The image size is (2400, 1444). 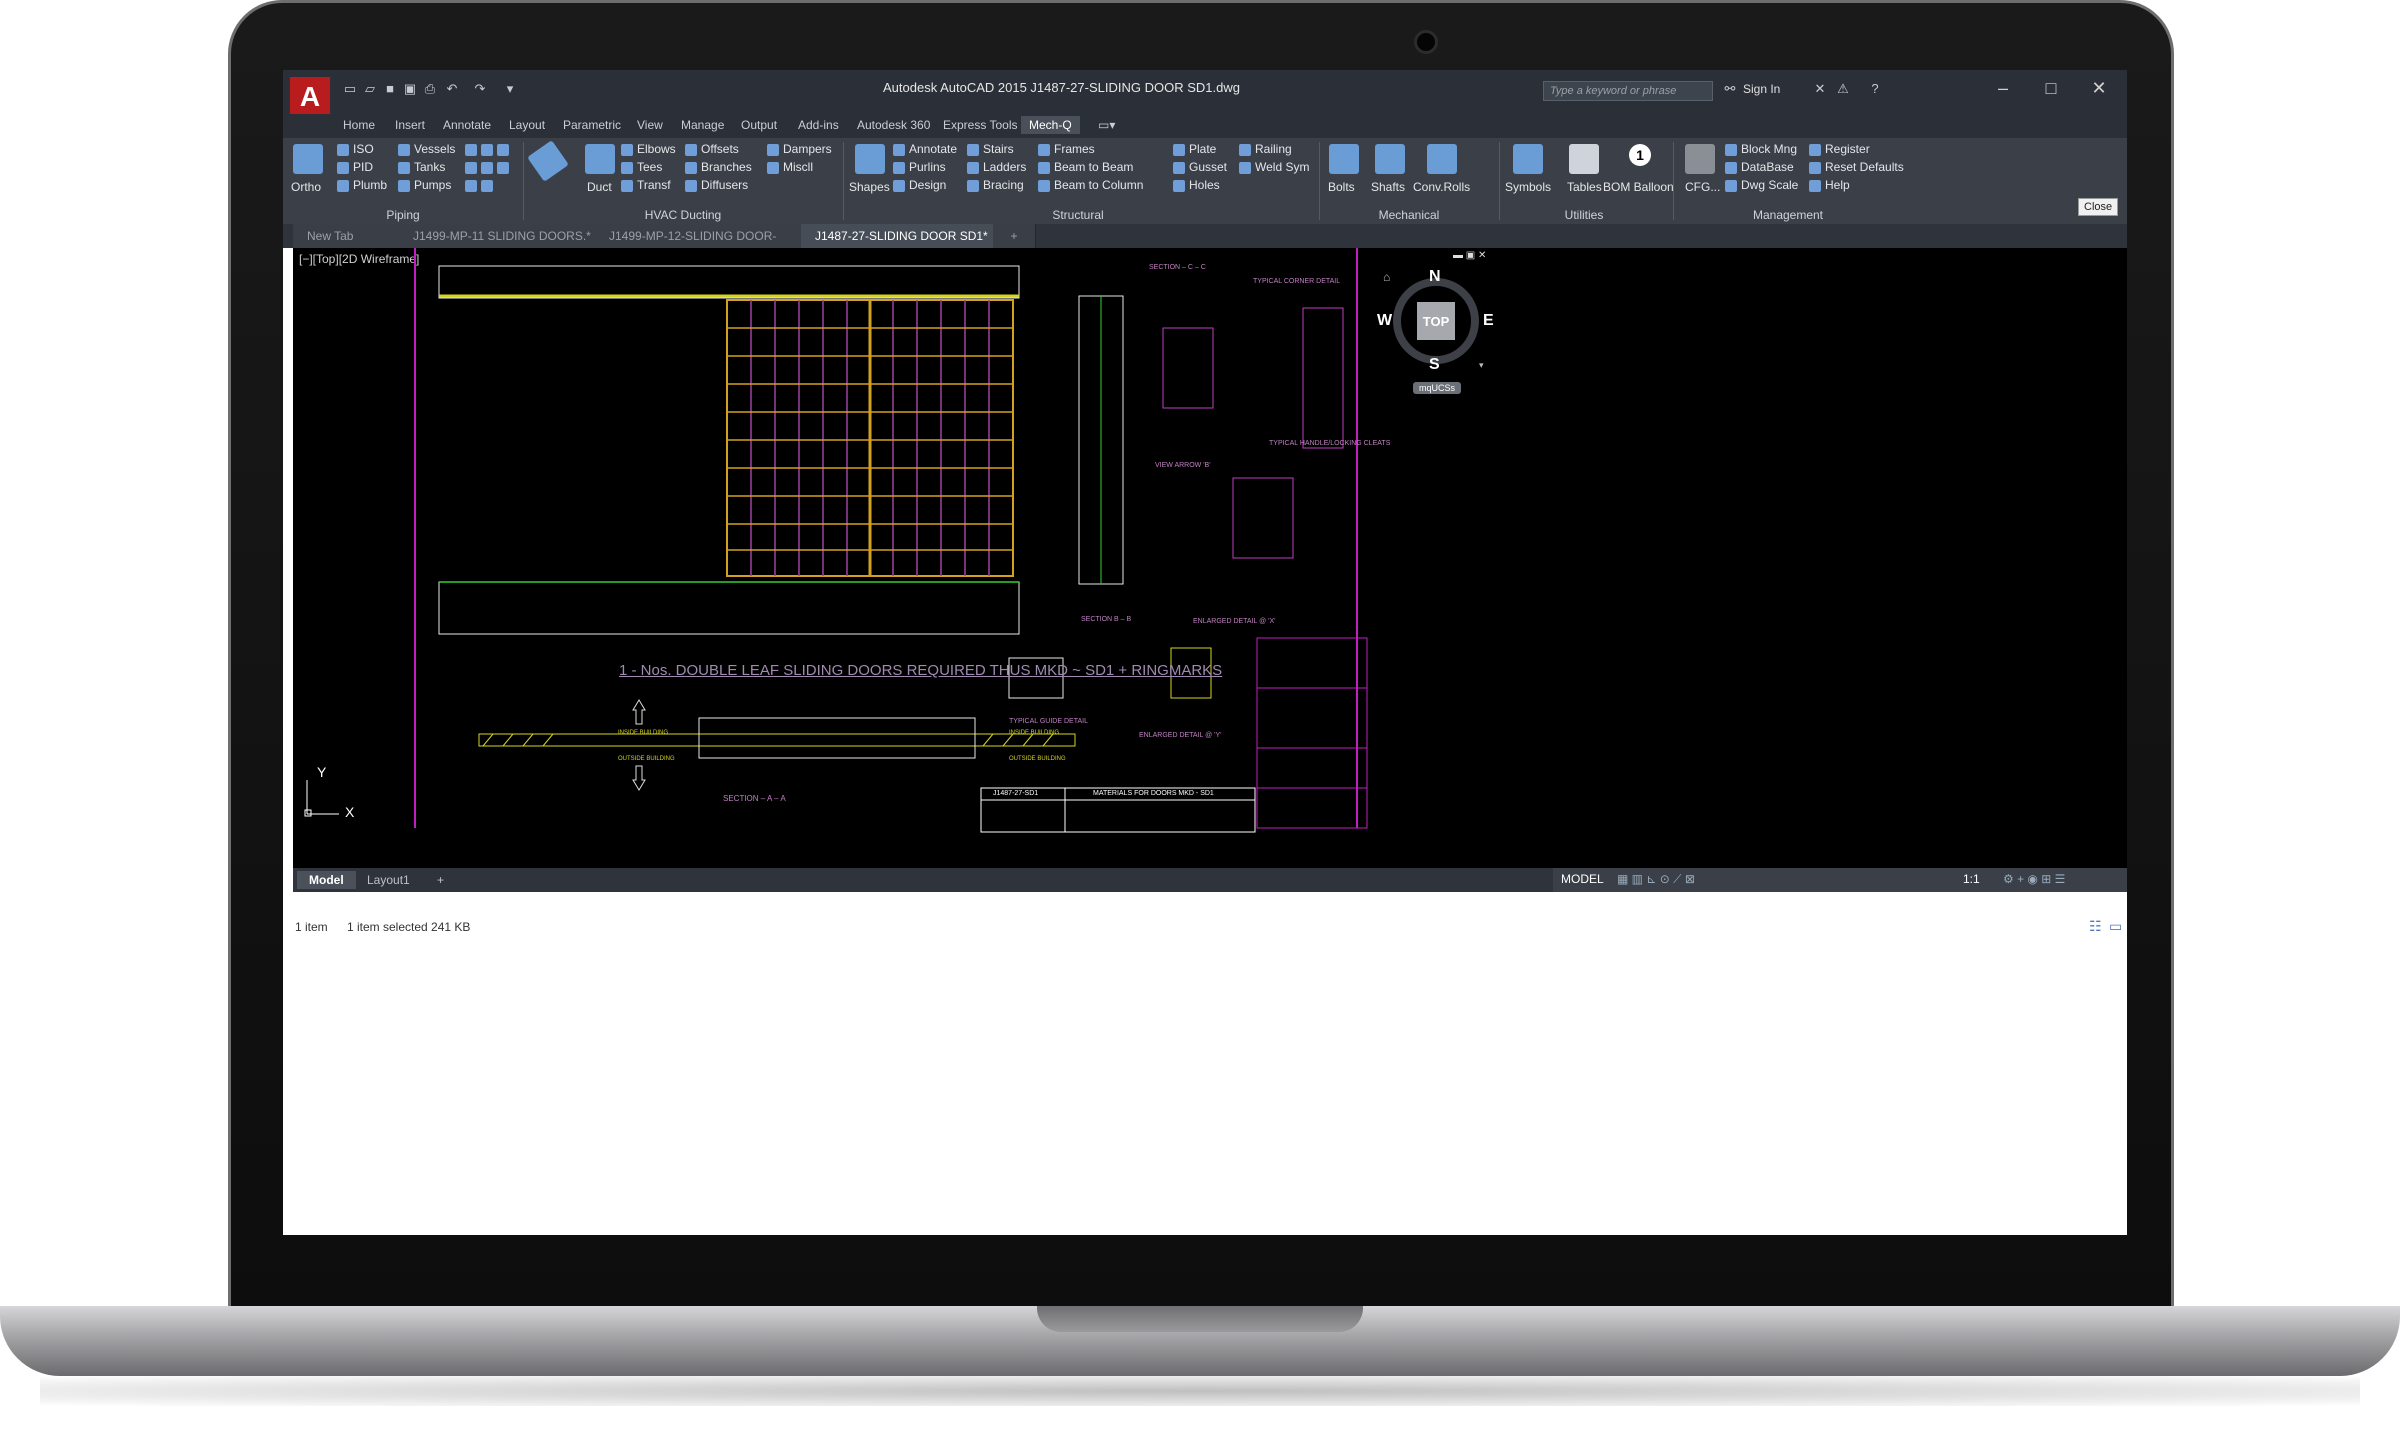 What do you see at coordinates (1090, 185) in the screenshot?
I see `beam-to-column-button: Beam to Column` at bounding box center [1090, 185].